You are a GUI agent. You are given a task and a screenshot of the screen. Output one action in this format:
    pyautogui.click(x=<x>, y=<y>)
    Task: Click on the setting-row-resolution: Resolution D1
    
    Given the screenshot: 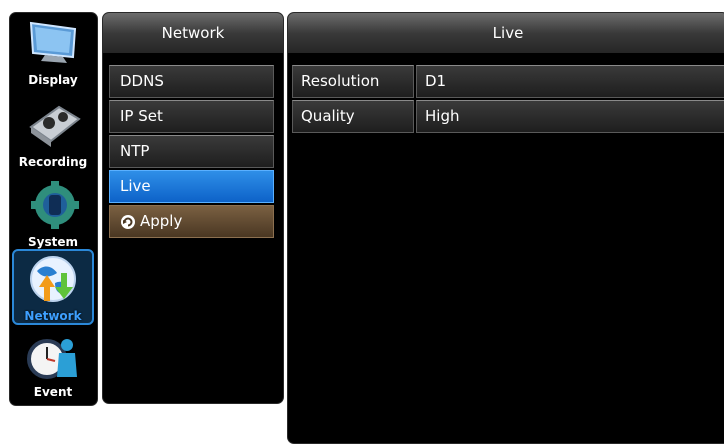 What is the action you would take?
    pyautogui.click(x=508, y=81)
    